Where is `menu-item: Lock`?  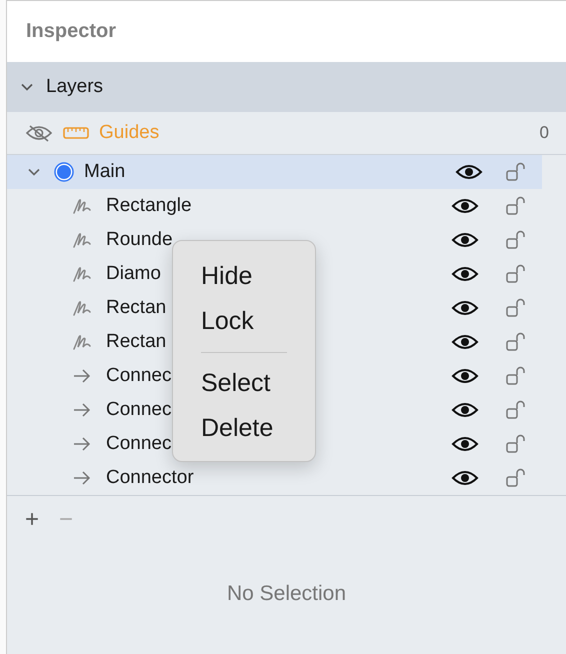 menu-item: Lock is located at coordinates (244, 321).